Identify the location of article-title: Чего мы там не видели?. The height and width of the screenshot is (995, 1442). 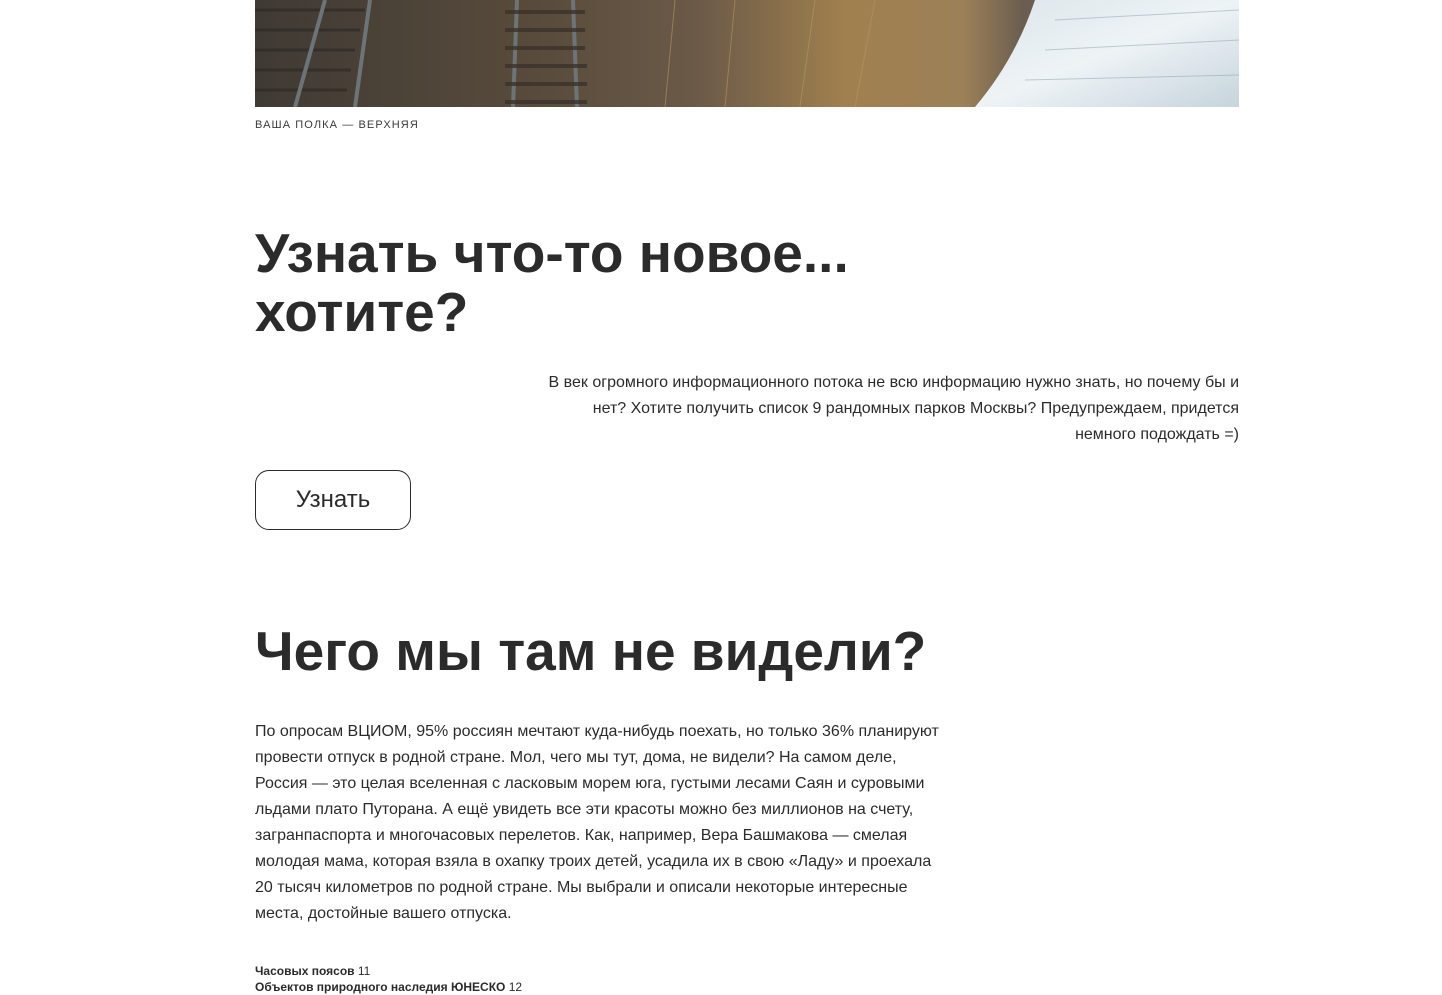
(591, 651).